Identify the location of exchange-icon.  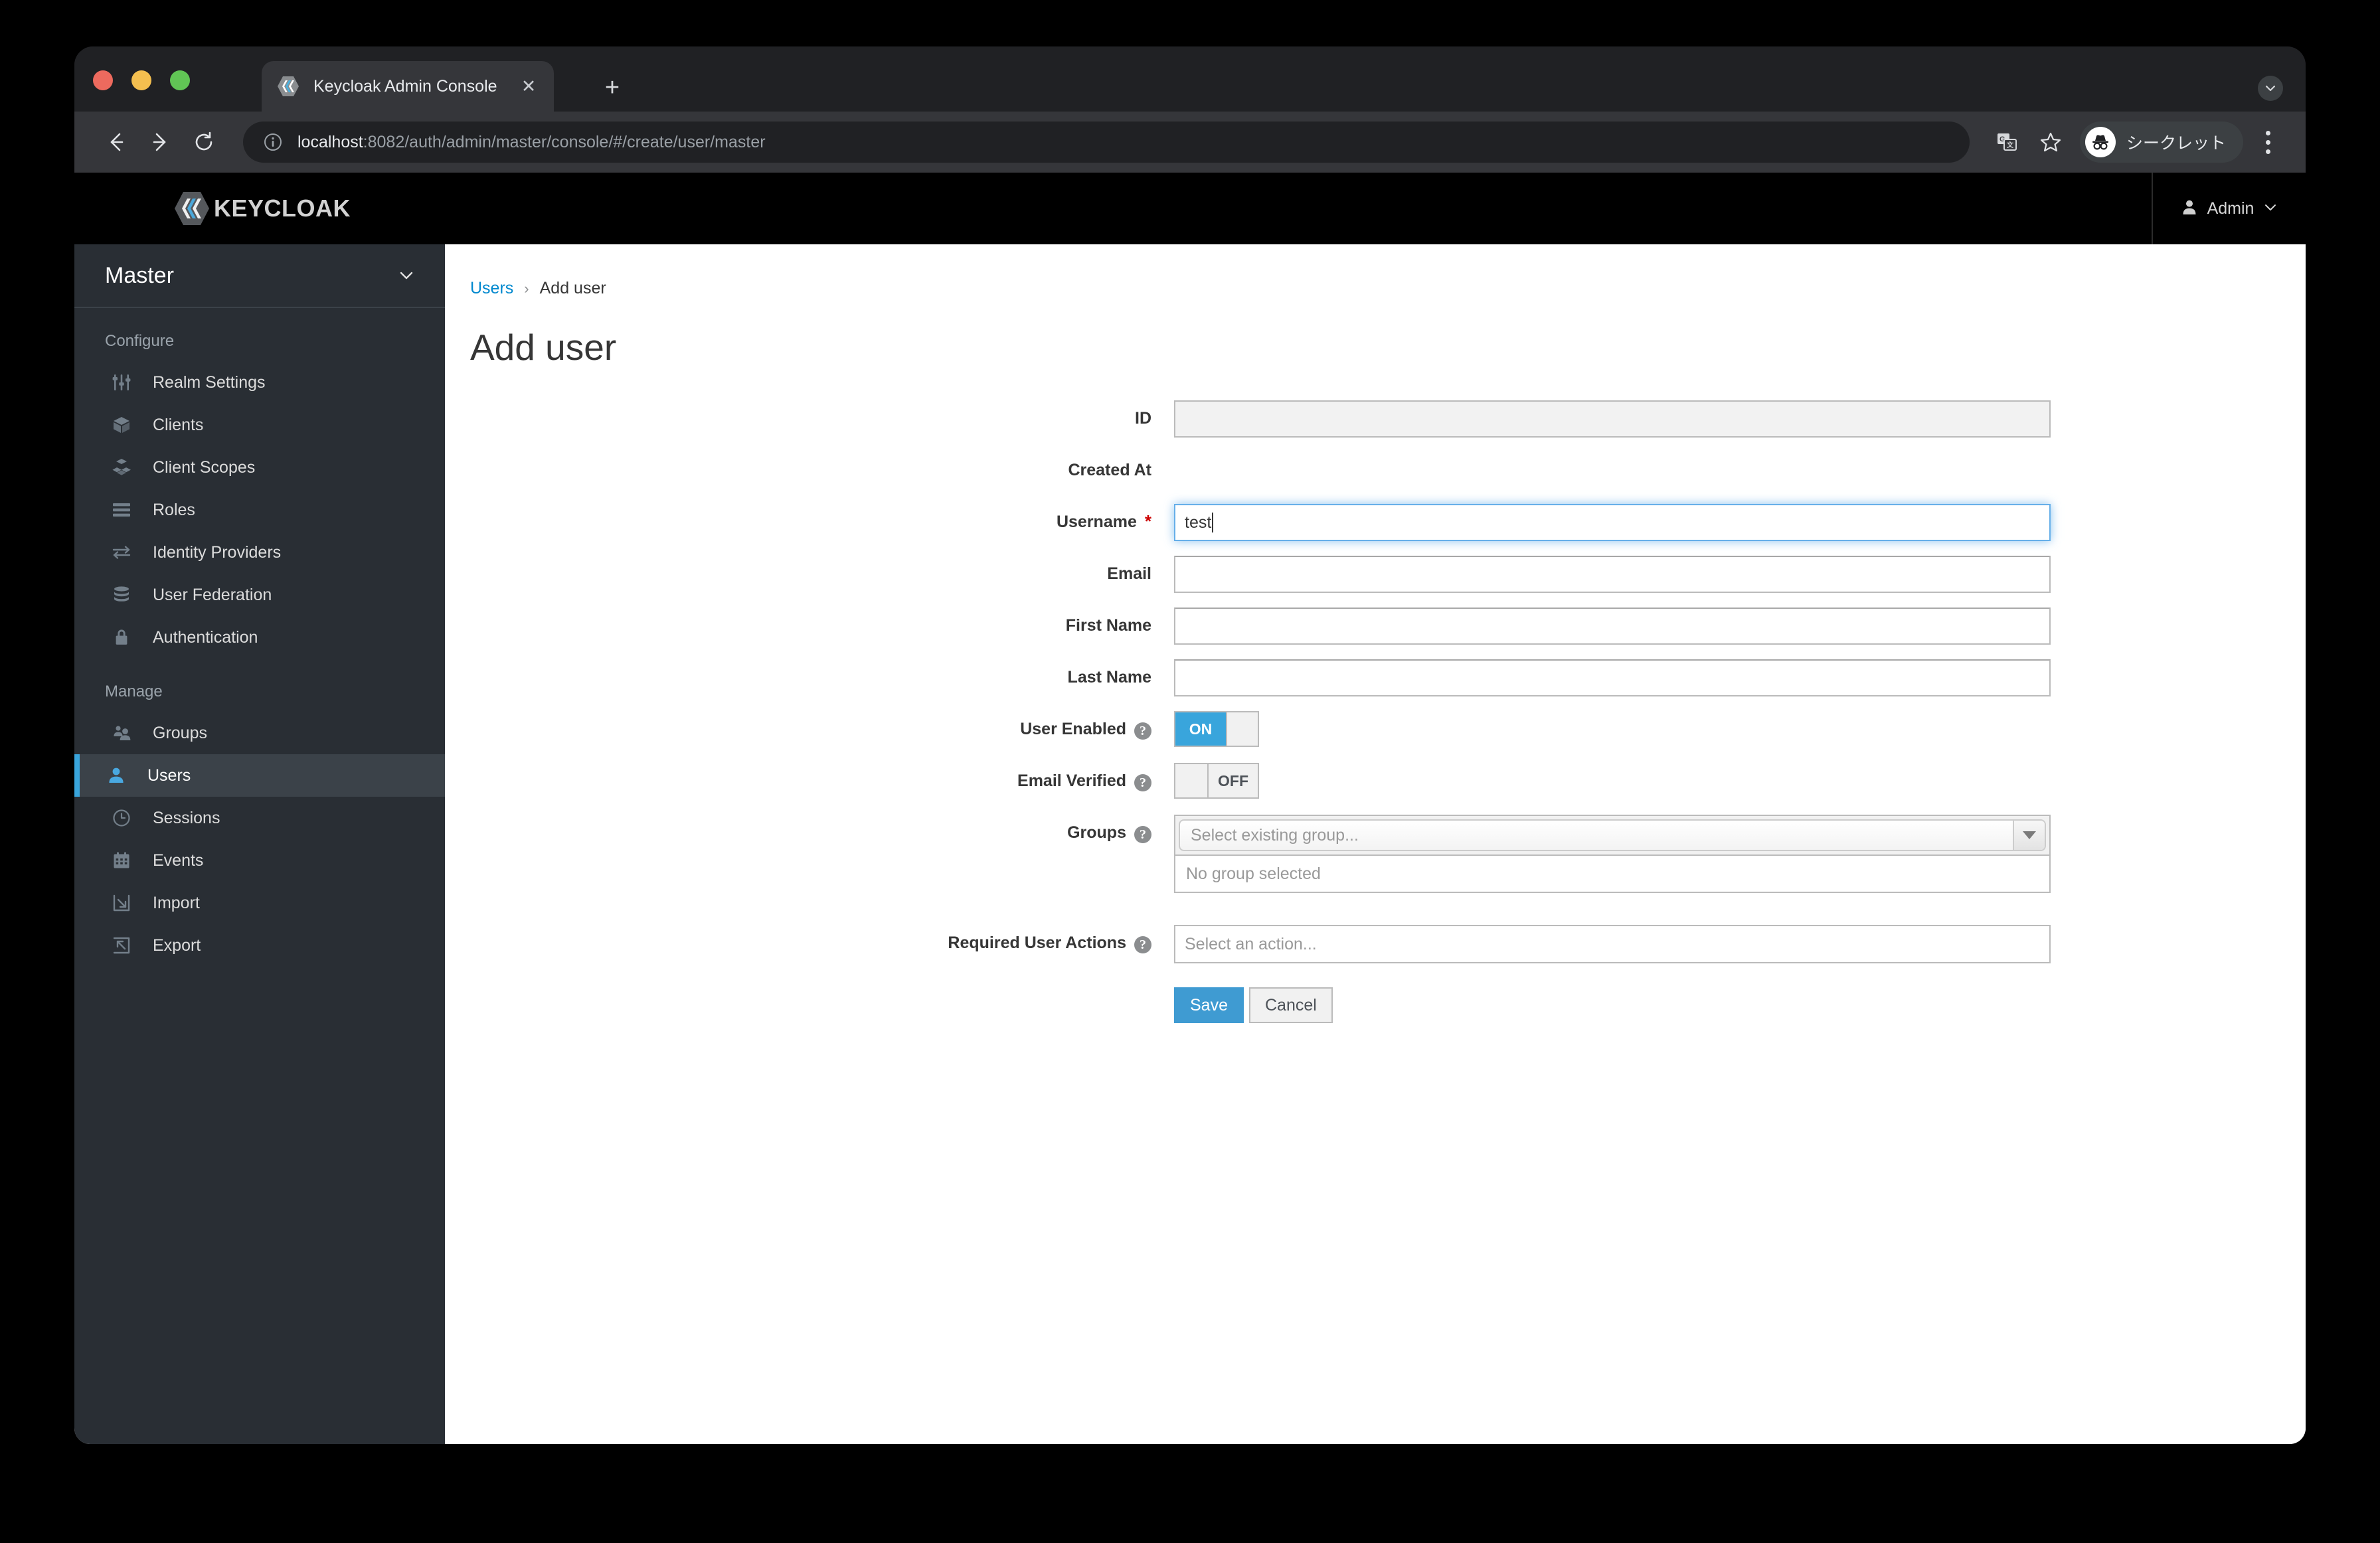
(121, 552).